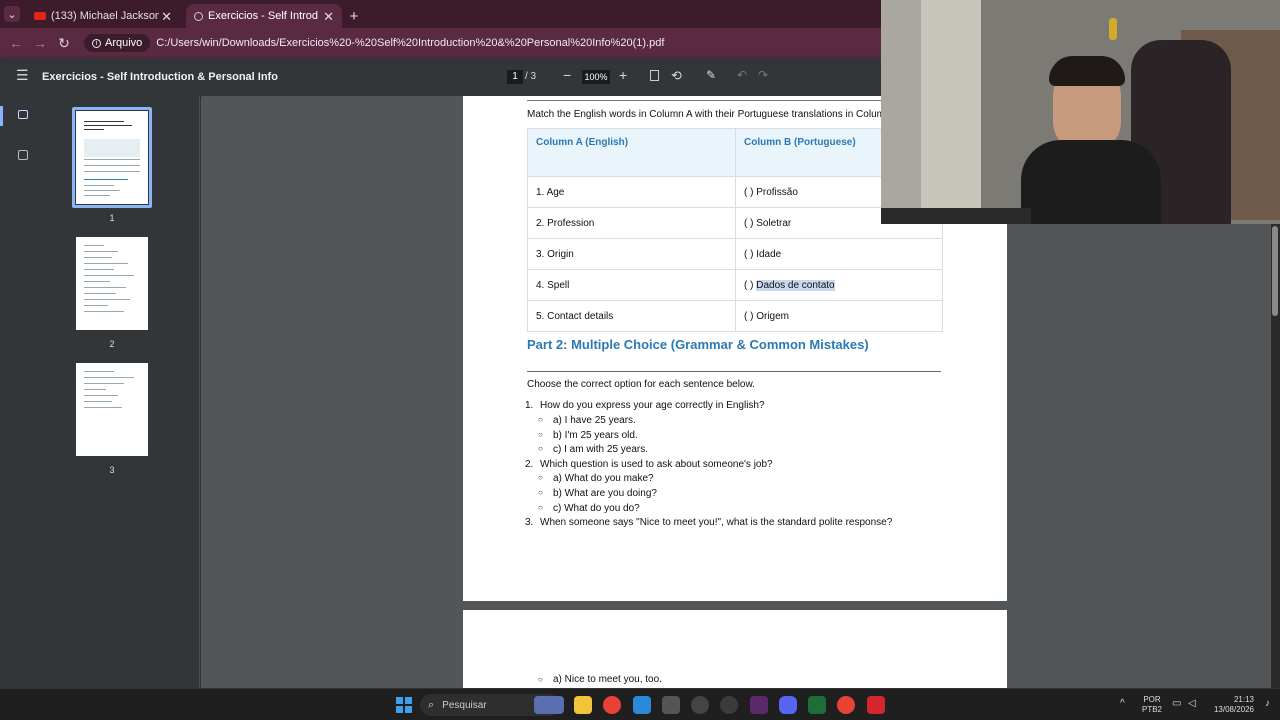 This screenshot has width=1280, height=720. I want to click on windows-start-icon, so click(404, 705).